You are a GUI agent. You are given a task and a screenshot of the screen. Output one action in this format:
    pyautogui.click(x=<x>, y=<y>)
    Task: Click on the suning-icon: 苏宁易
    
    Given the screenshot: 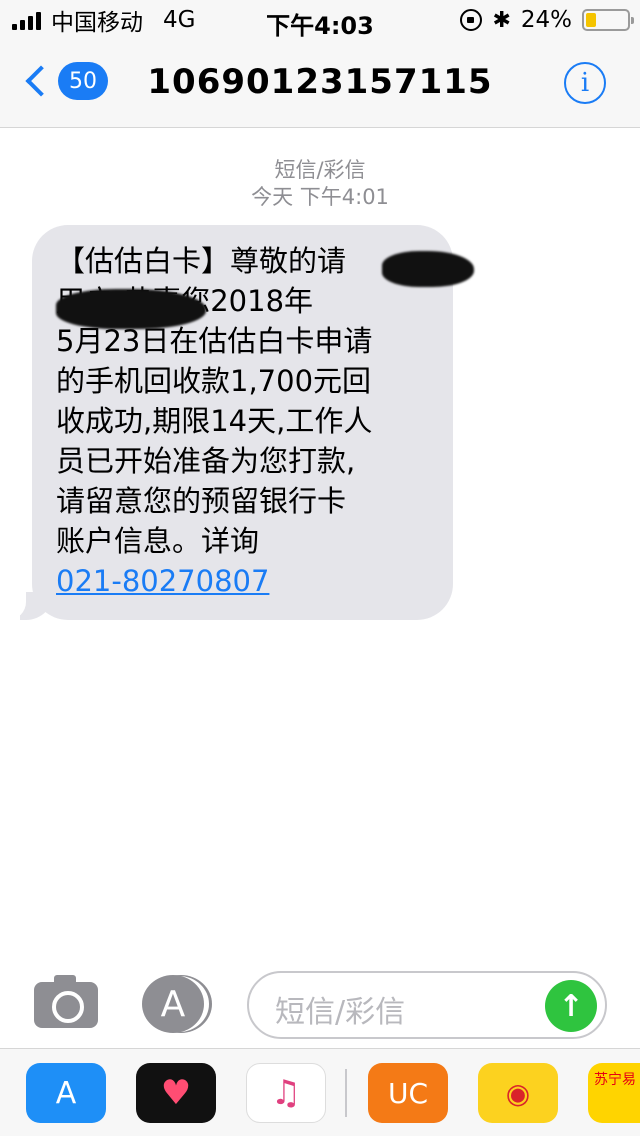 What is the action you would take?
    pyautogui.click(x=614, y=1093)
    